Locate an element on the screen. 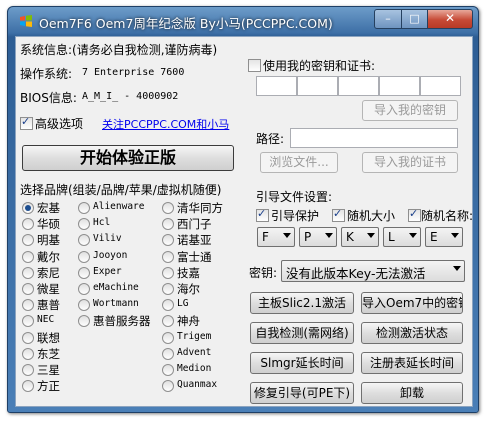 This screenshot has width=496, height=427. brand-radio-label: 微星 is located at coordinates (48, 289).